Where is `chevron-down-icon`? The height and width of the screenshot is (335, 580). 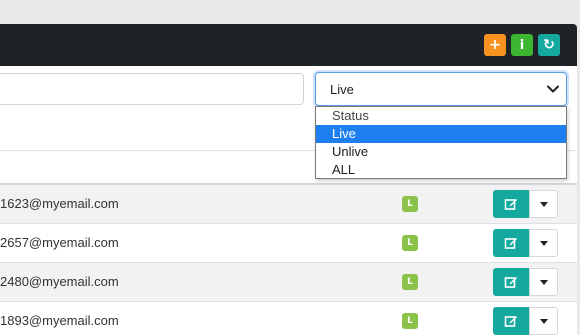
chevron-down-icon is located at coordinates (553, 89).